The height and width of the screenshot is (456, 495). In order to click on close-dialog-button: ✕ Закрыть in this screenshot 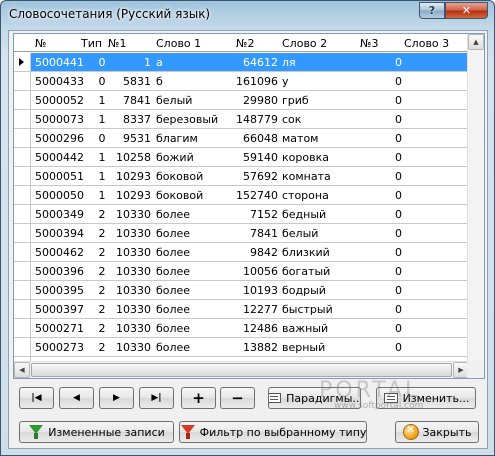, I will do `click(437, 432)`.